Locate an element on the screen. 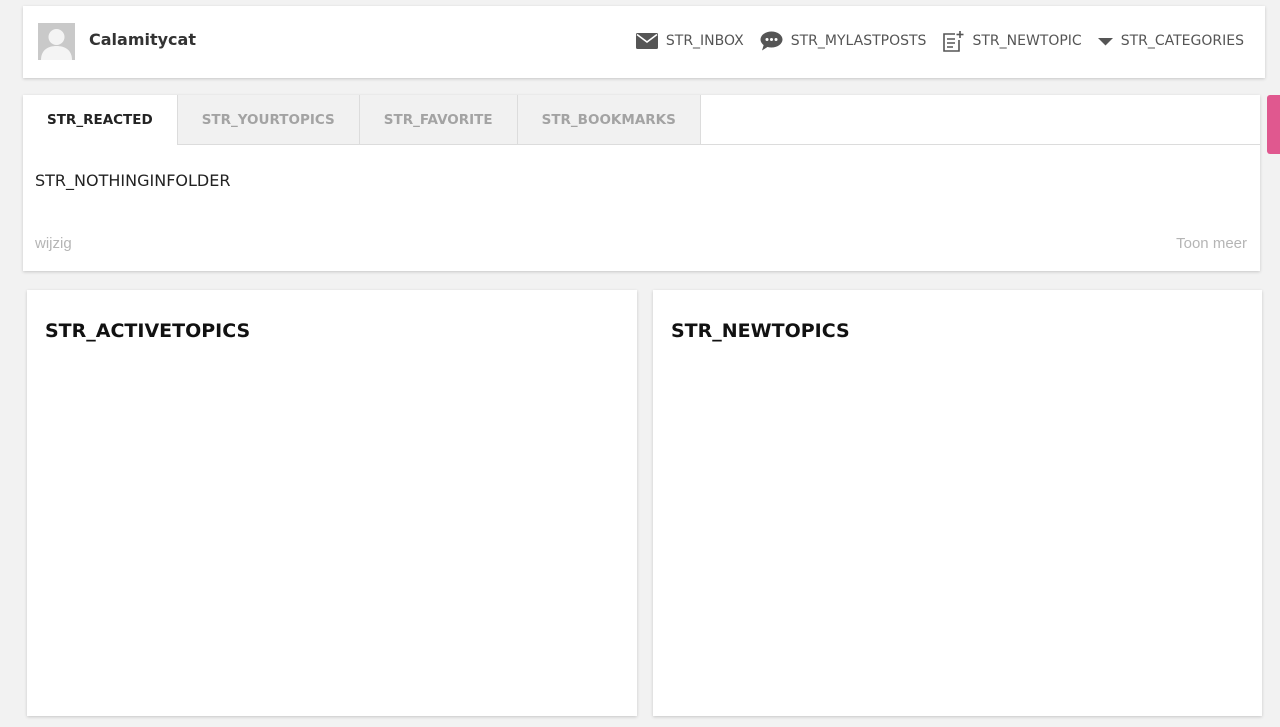 This screenshot has height=727, width=1280. nav-newtopic: STR_NEWTOPIC is located at coordinates (1012, 41).